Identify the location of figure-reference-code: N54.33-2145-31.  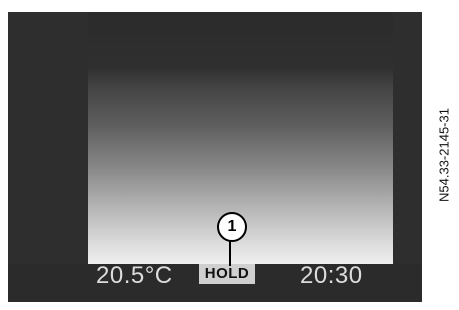
(444, 155).